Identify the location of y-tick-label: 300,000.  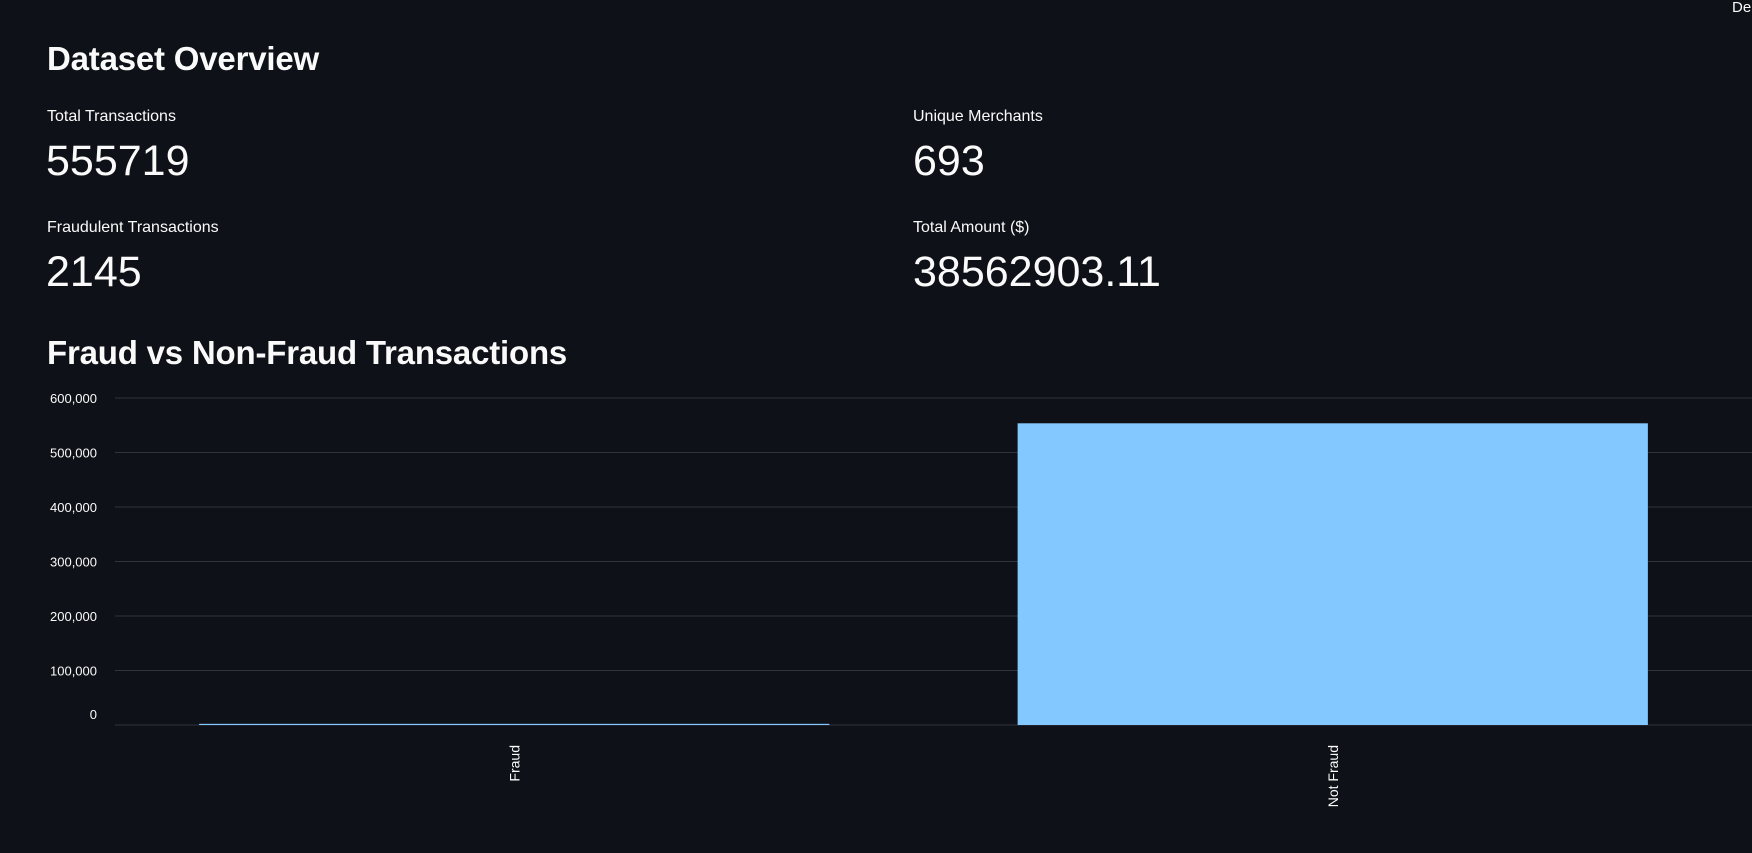
(73, 562).